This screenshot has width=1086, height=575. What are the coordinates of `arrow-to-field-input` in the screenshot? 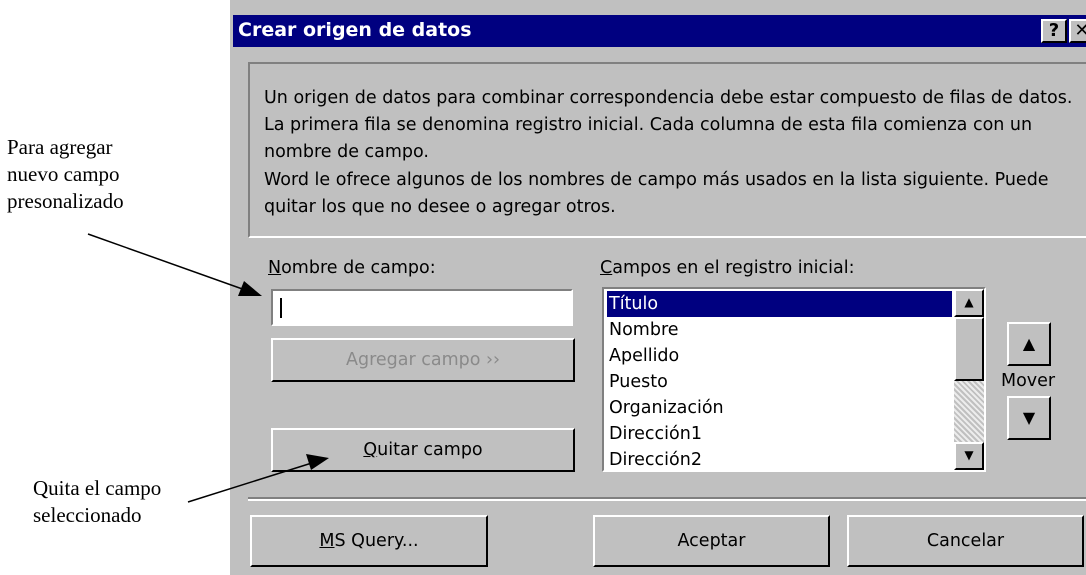 It's located at (168, 262).